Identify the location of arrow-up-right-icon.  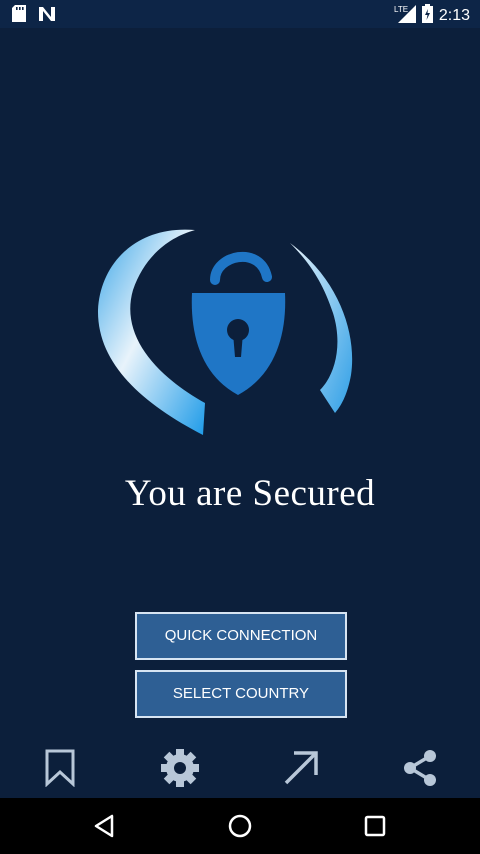
(301, 768).